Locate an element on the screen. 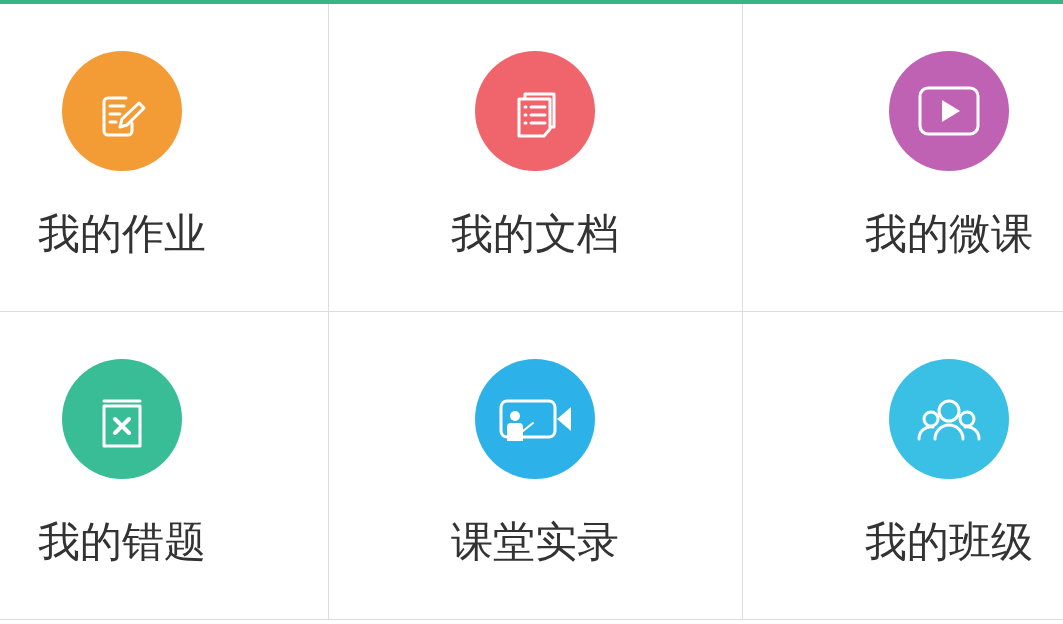 This screenshot has height=624, width=1063. cell-label: 我的班级 is located at coordinates (949, 542).